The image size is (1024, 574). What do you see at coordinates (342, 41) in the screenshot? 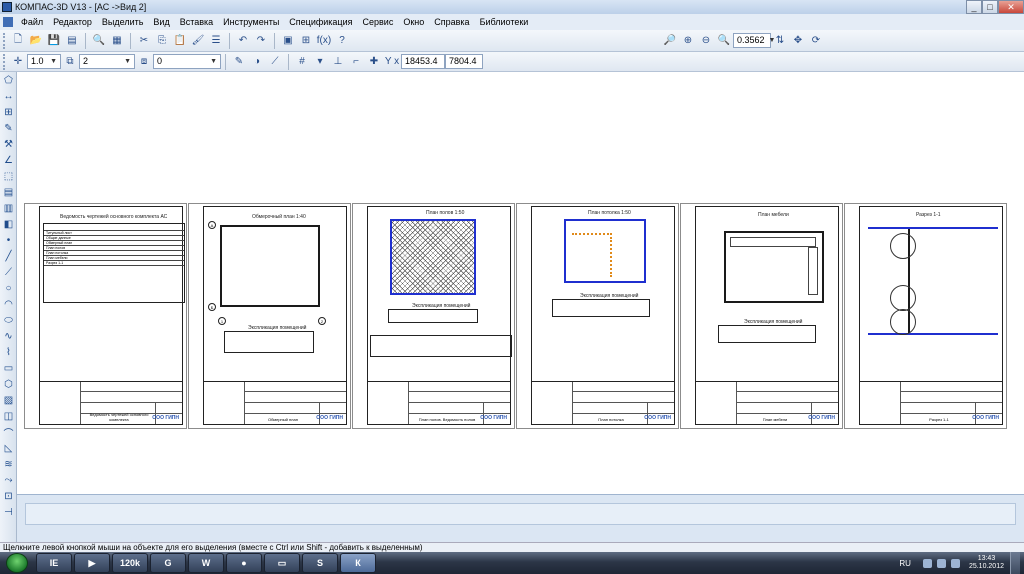
I see `context-help-icon: ?` at bounding box center [342, 41].